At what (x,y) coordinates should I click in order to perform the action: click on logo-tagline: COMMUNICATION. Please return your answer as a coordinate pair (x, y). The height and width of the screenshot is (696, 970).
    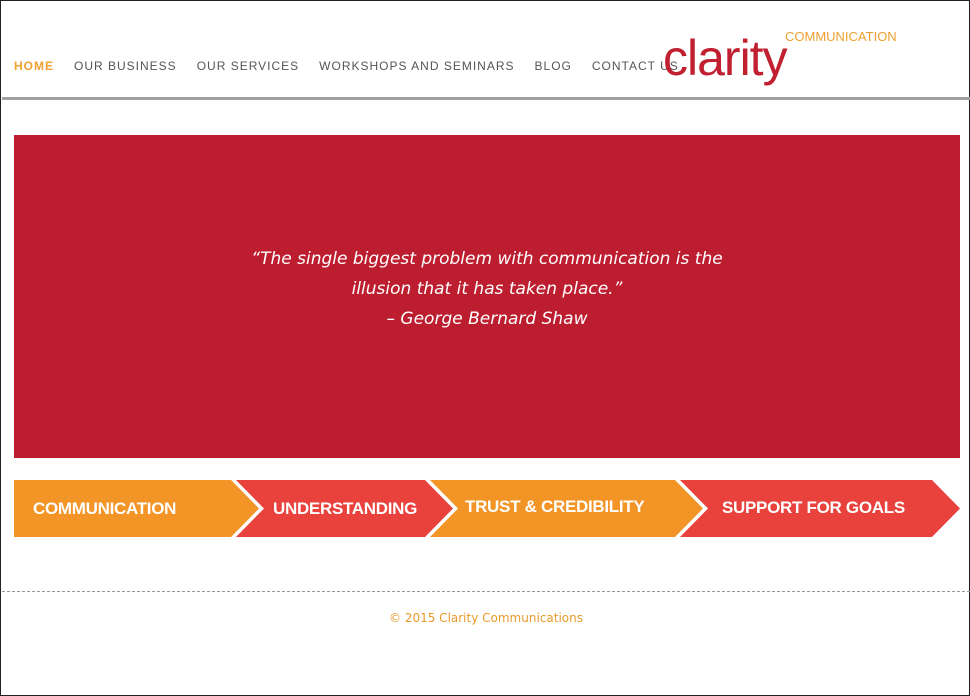
    Looking at the image, I should click on (841, 36).